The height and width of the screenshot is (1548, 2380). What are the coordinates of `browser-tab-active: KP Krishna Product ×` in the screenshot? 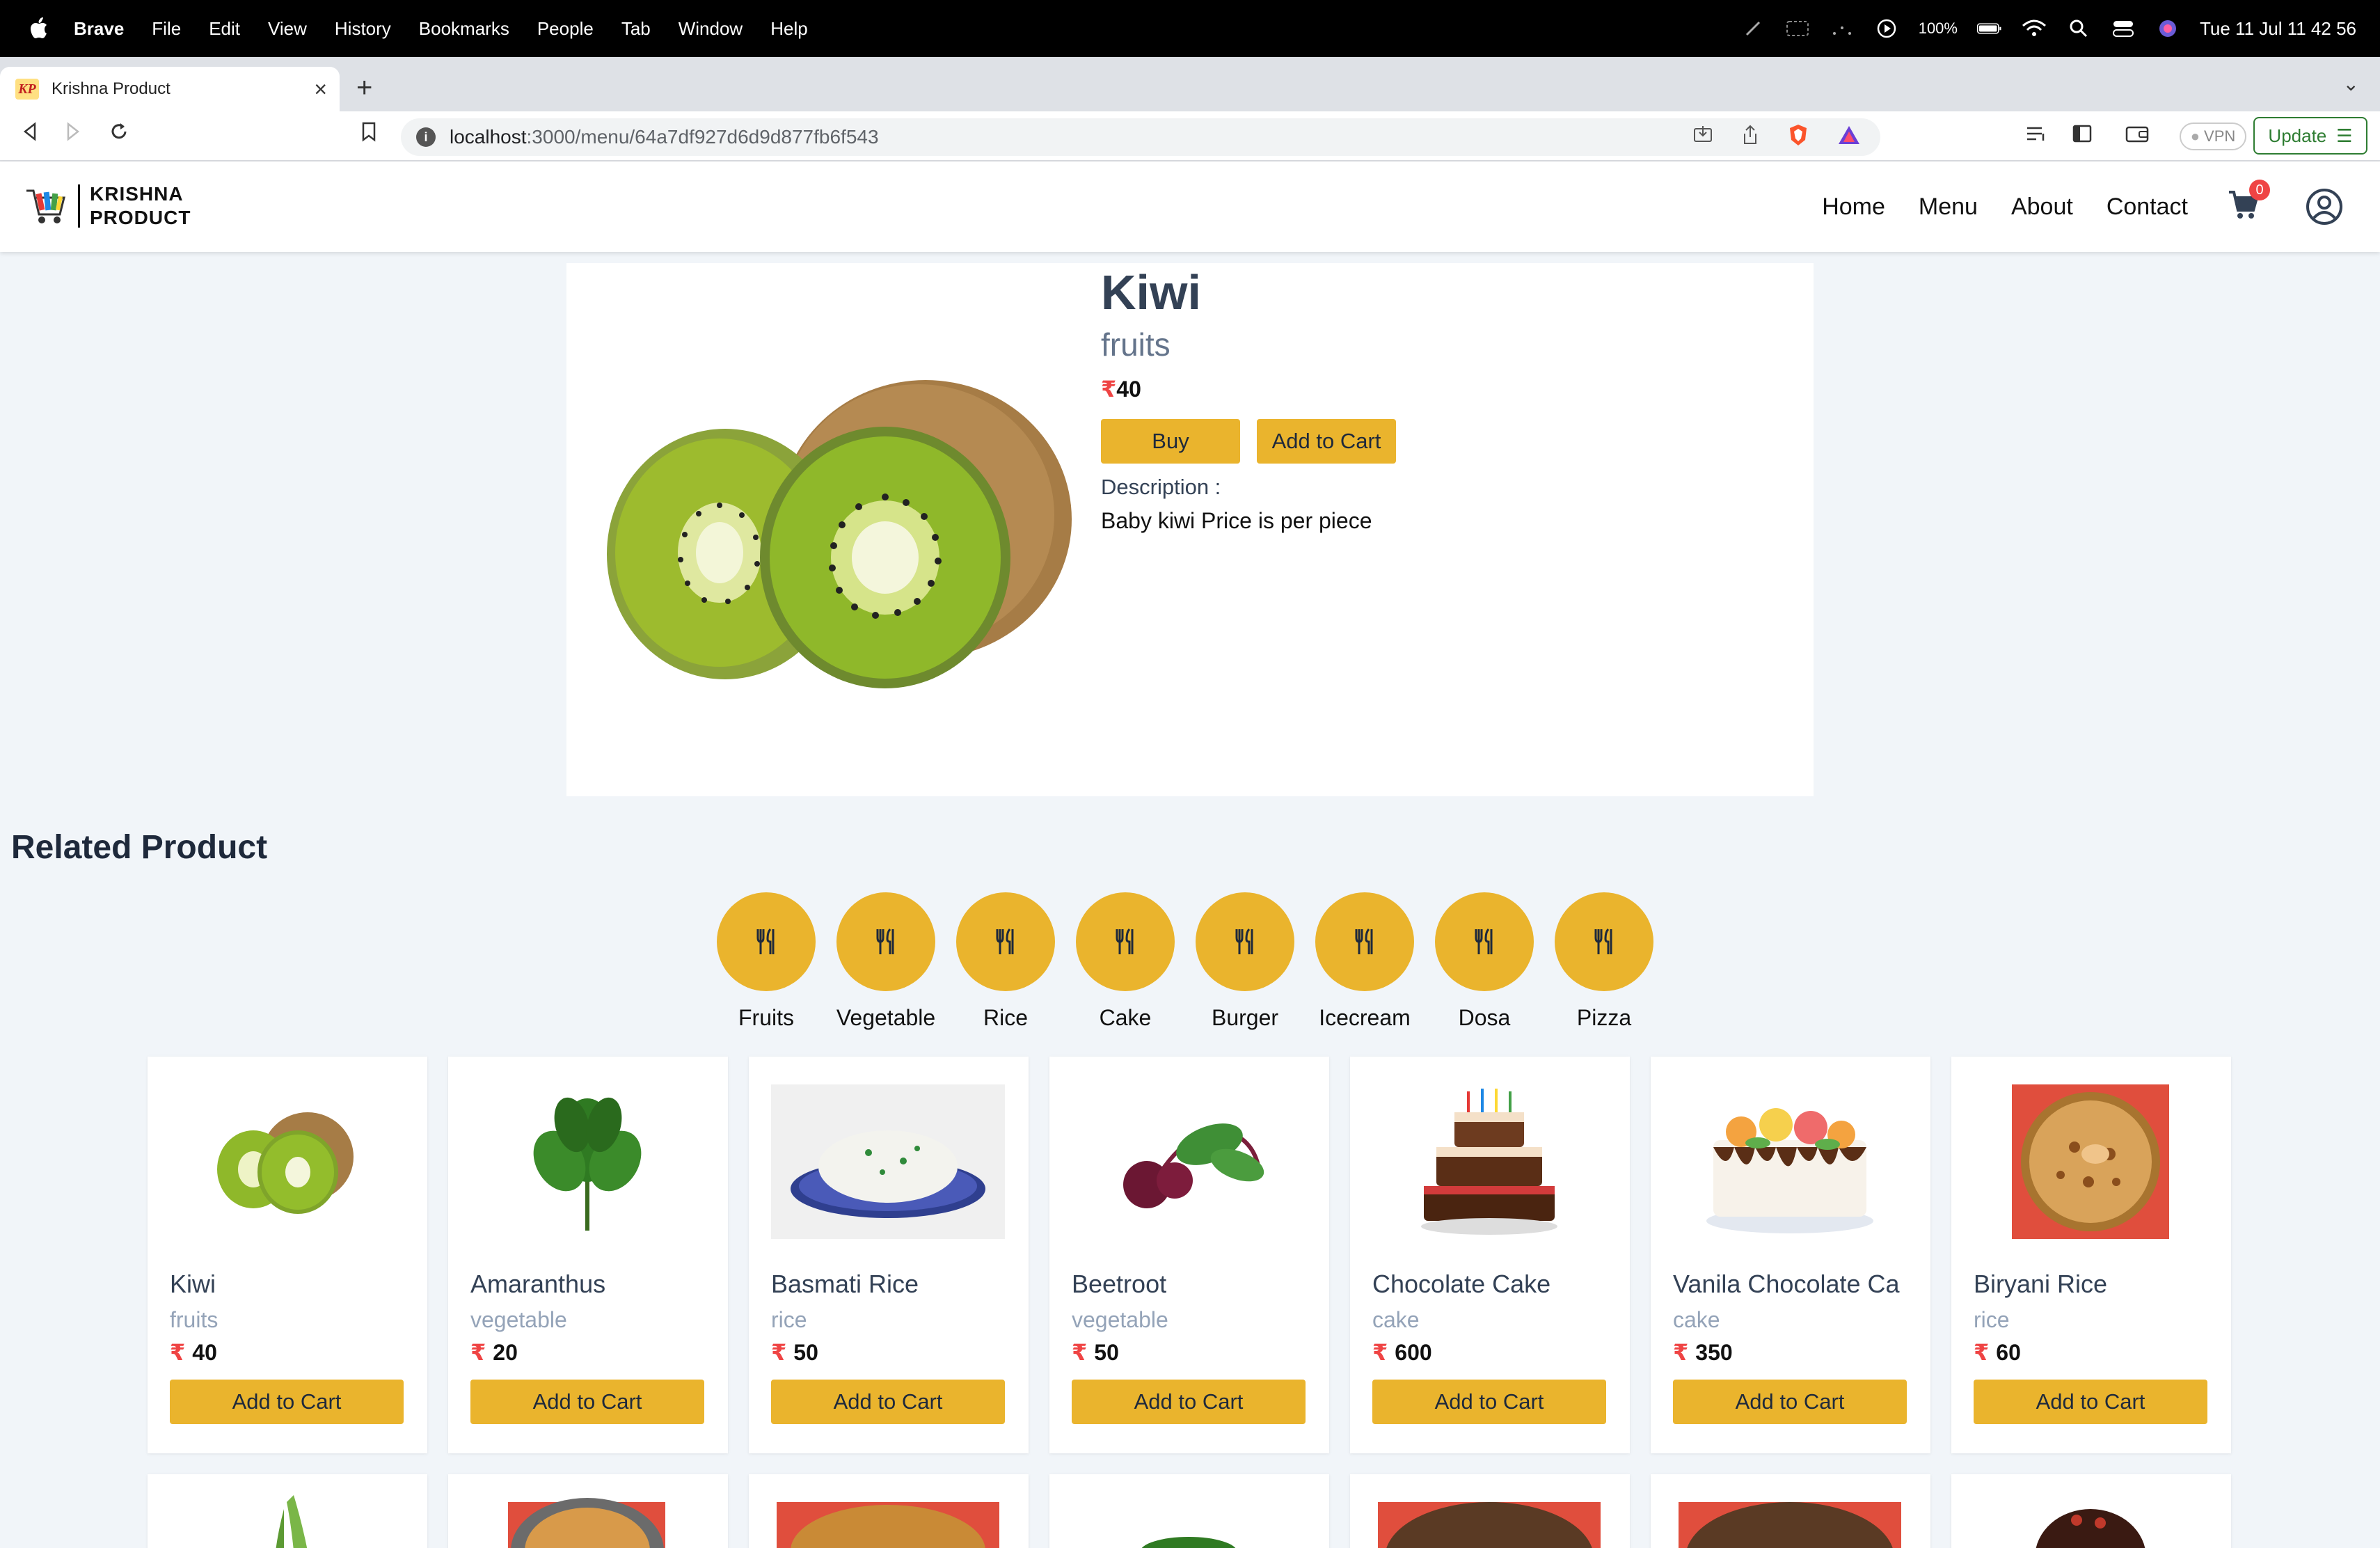 It's located at (170, 89).